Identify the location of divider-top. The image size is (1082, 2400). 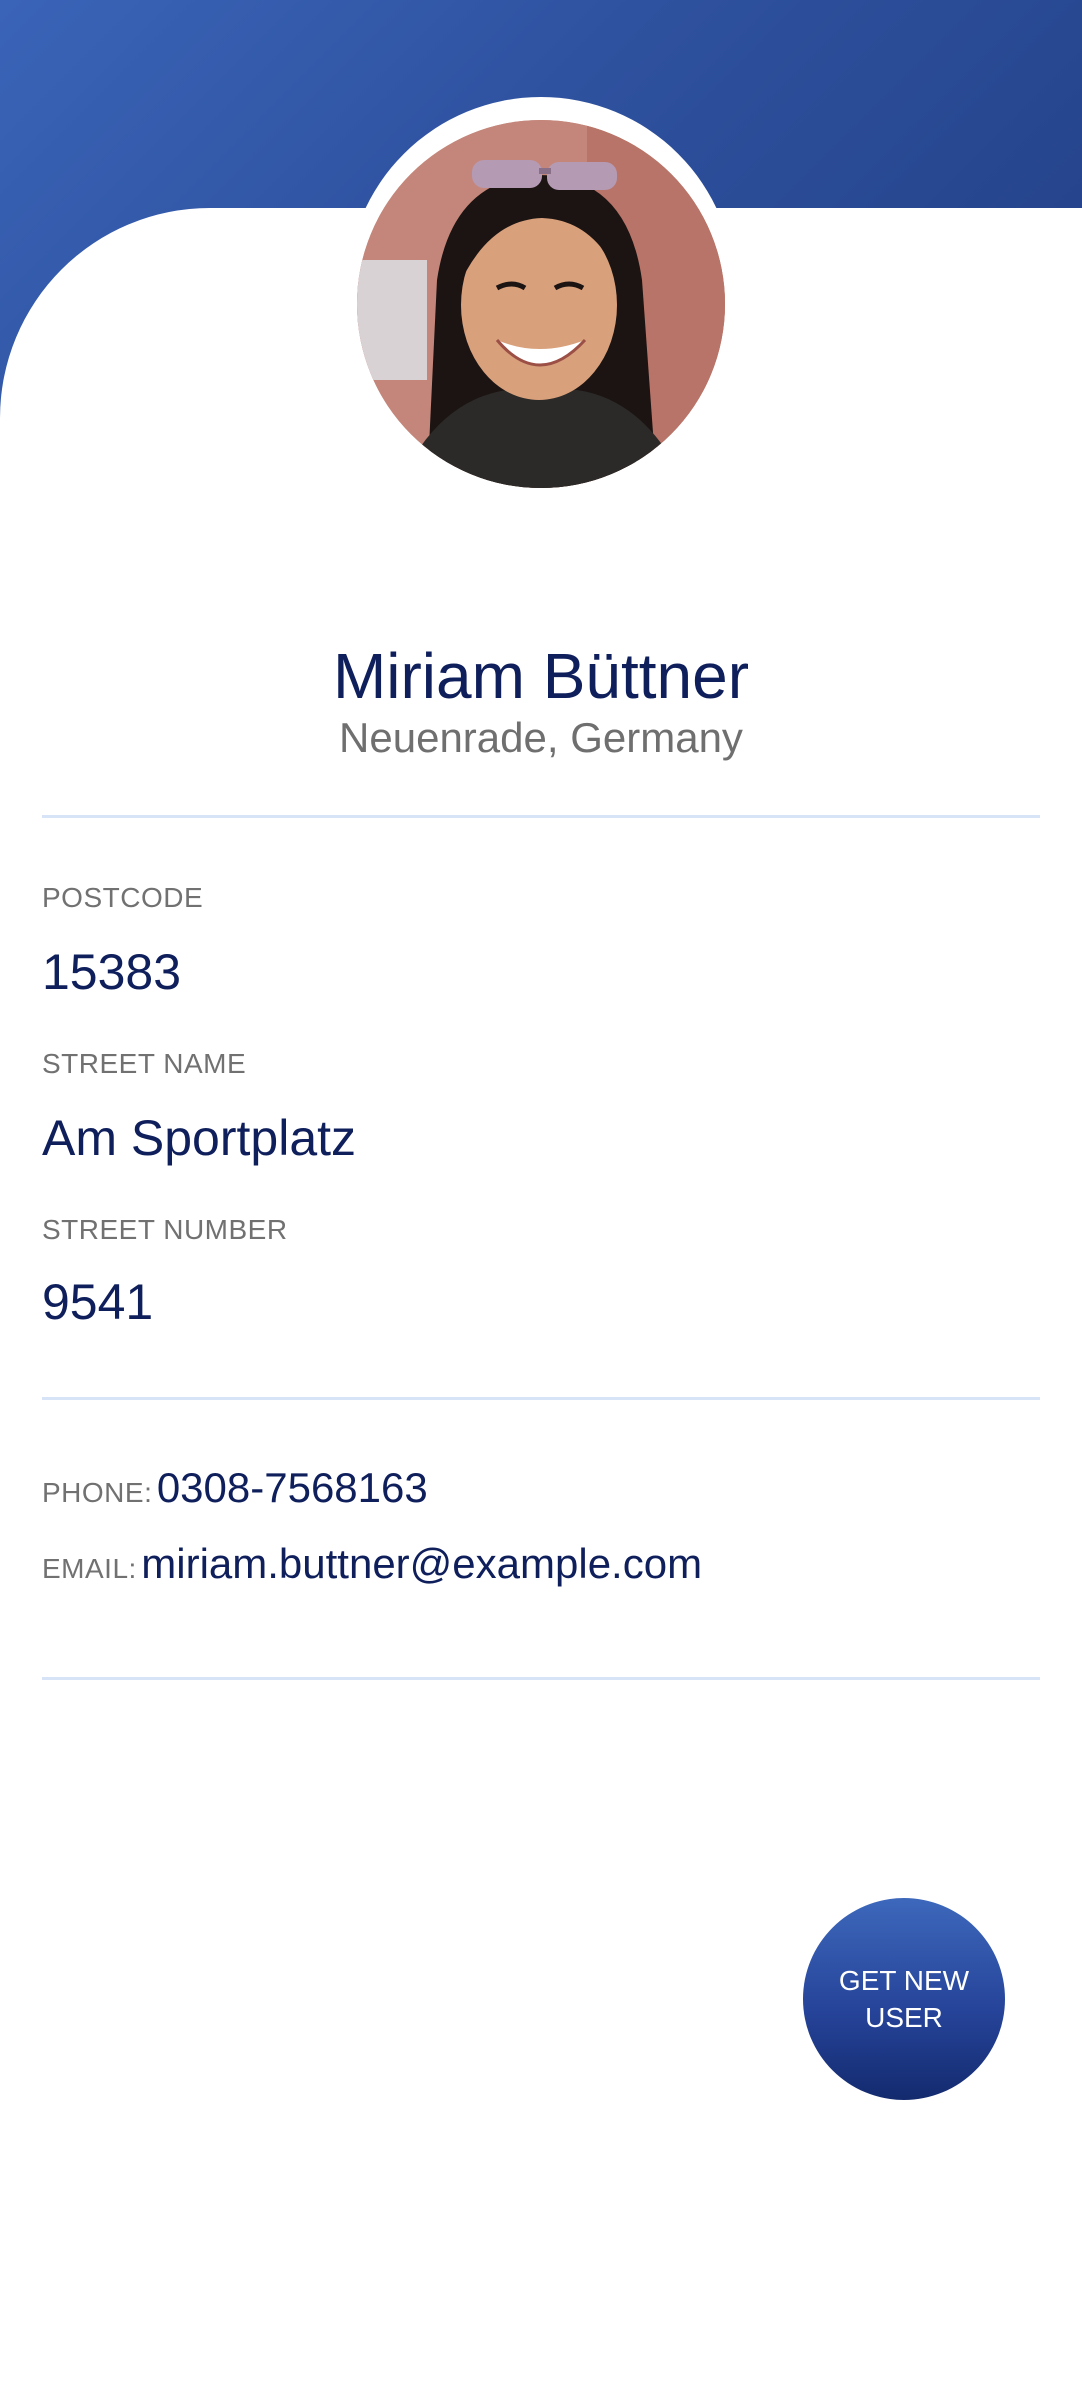
(541, 816).